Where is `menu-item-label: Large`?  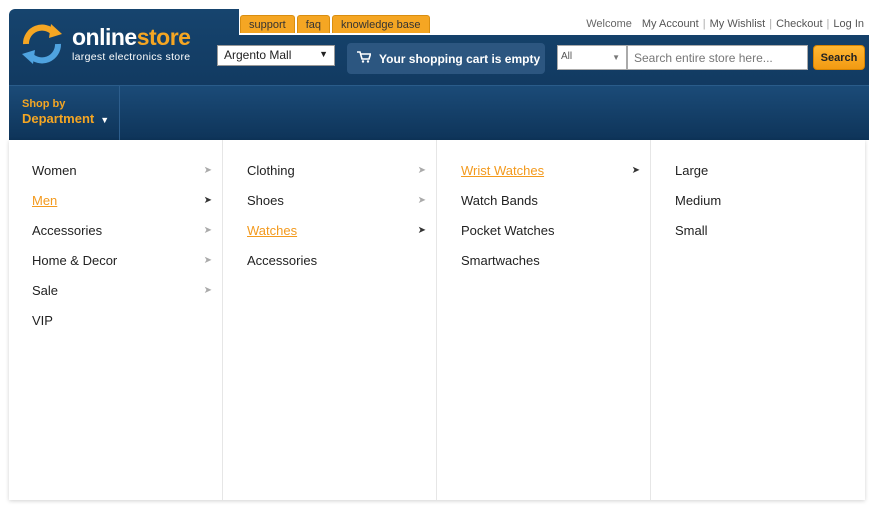
menu-item-label: Large is located at coordinates (692, 170).